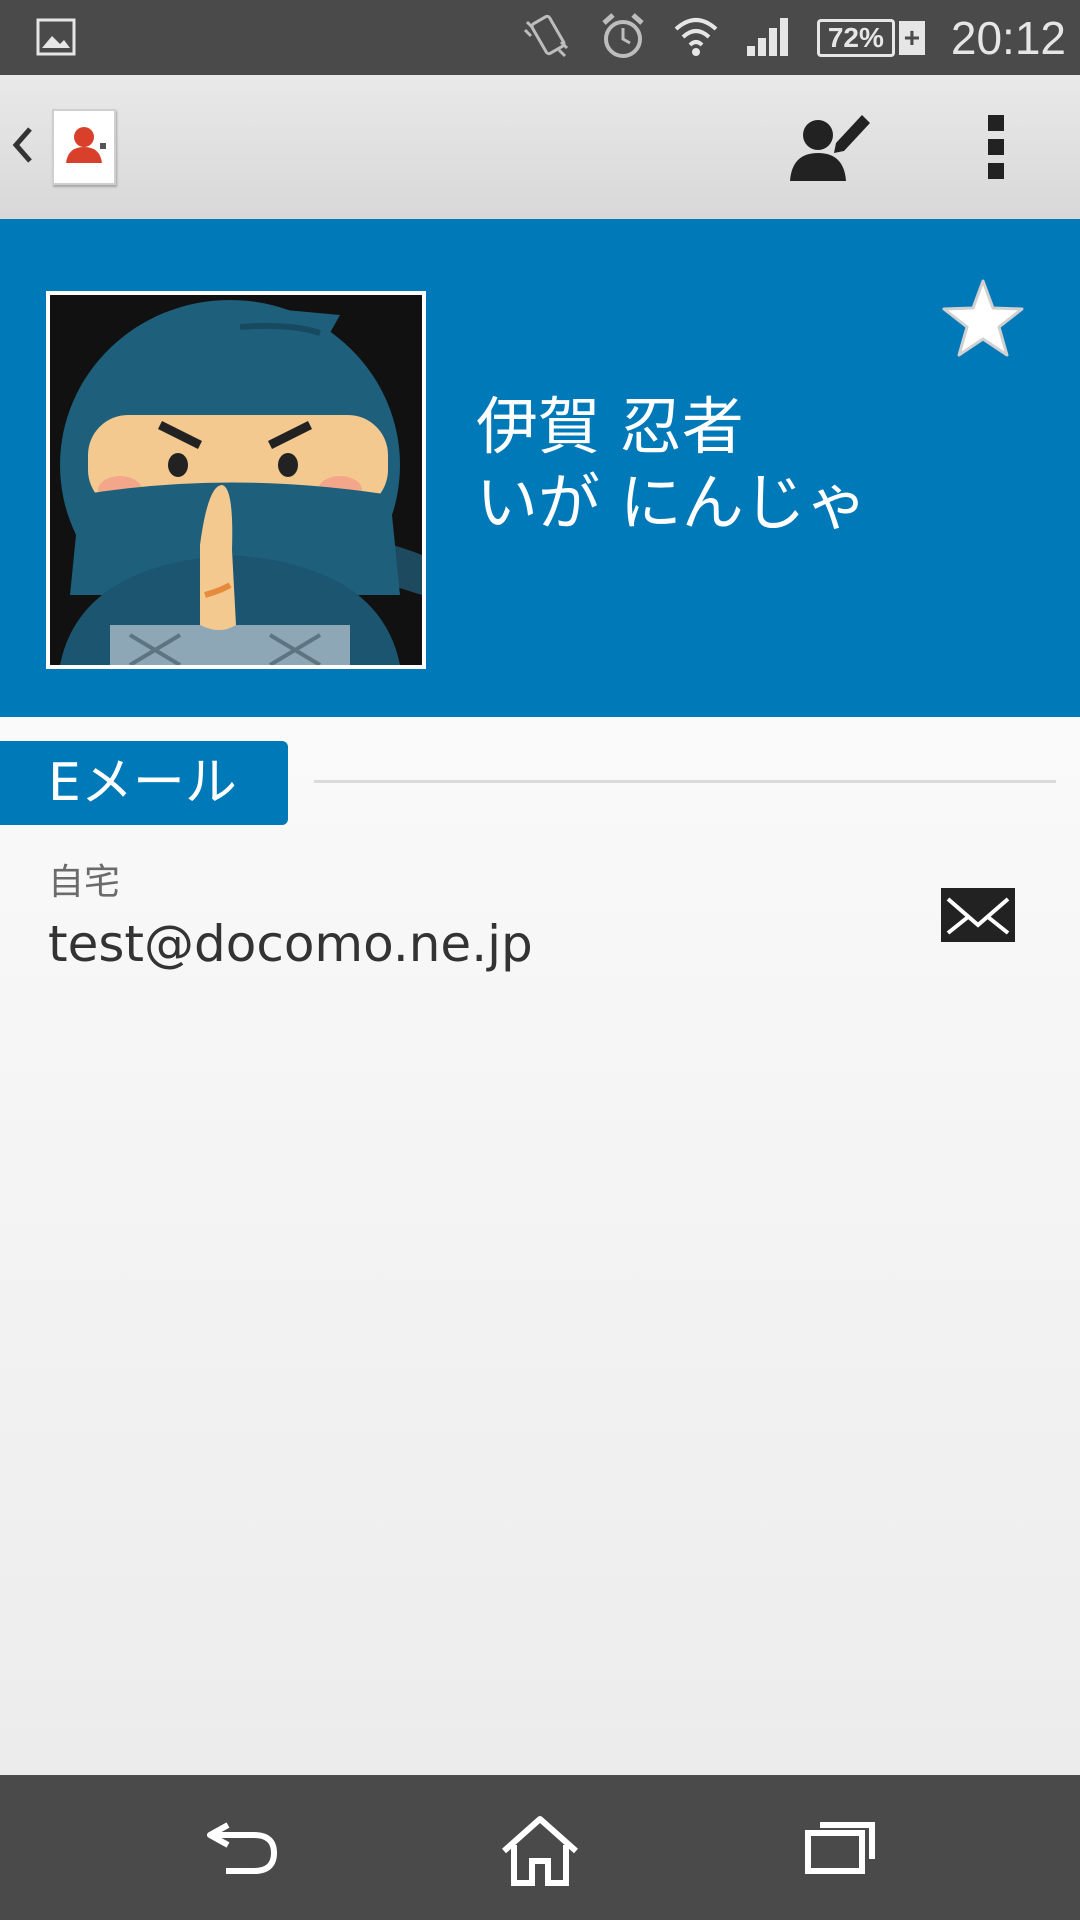 This screenshot has width=1080, height=1920. I want to click on back-icon, so click(242, 1848).